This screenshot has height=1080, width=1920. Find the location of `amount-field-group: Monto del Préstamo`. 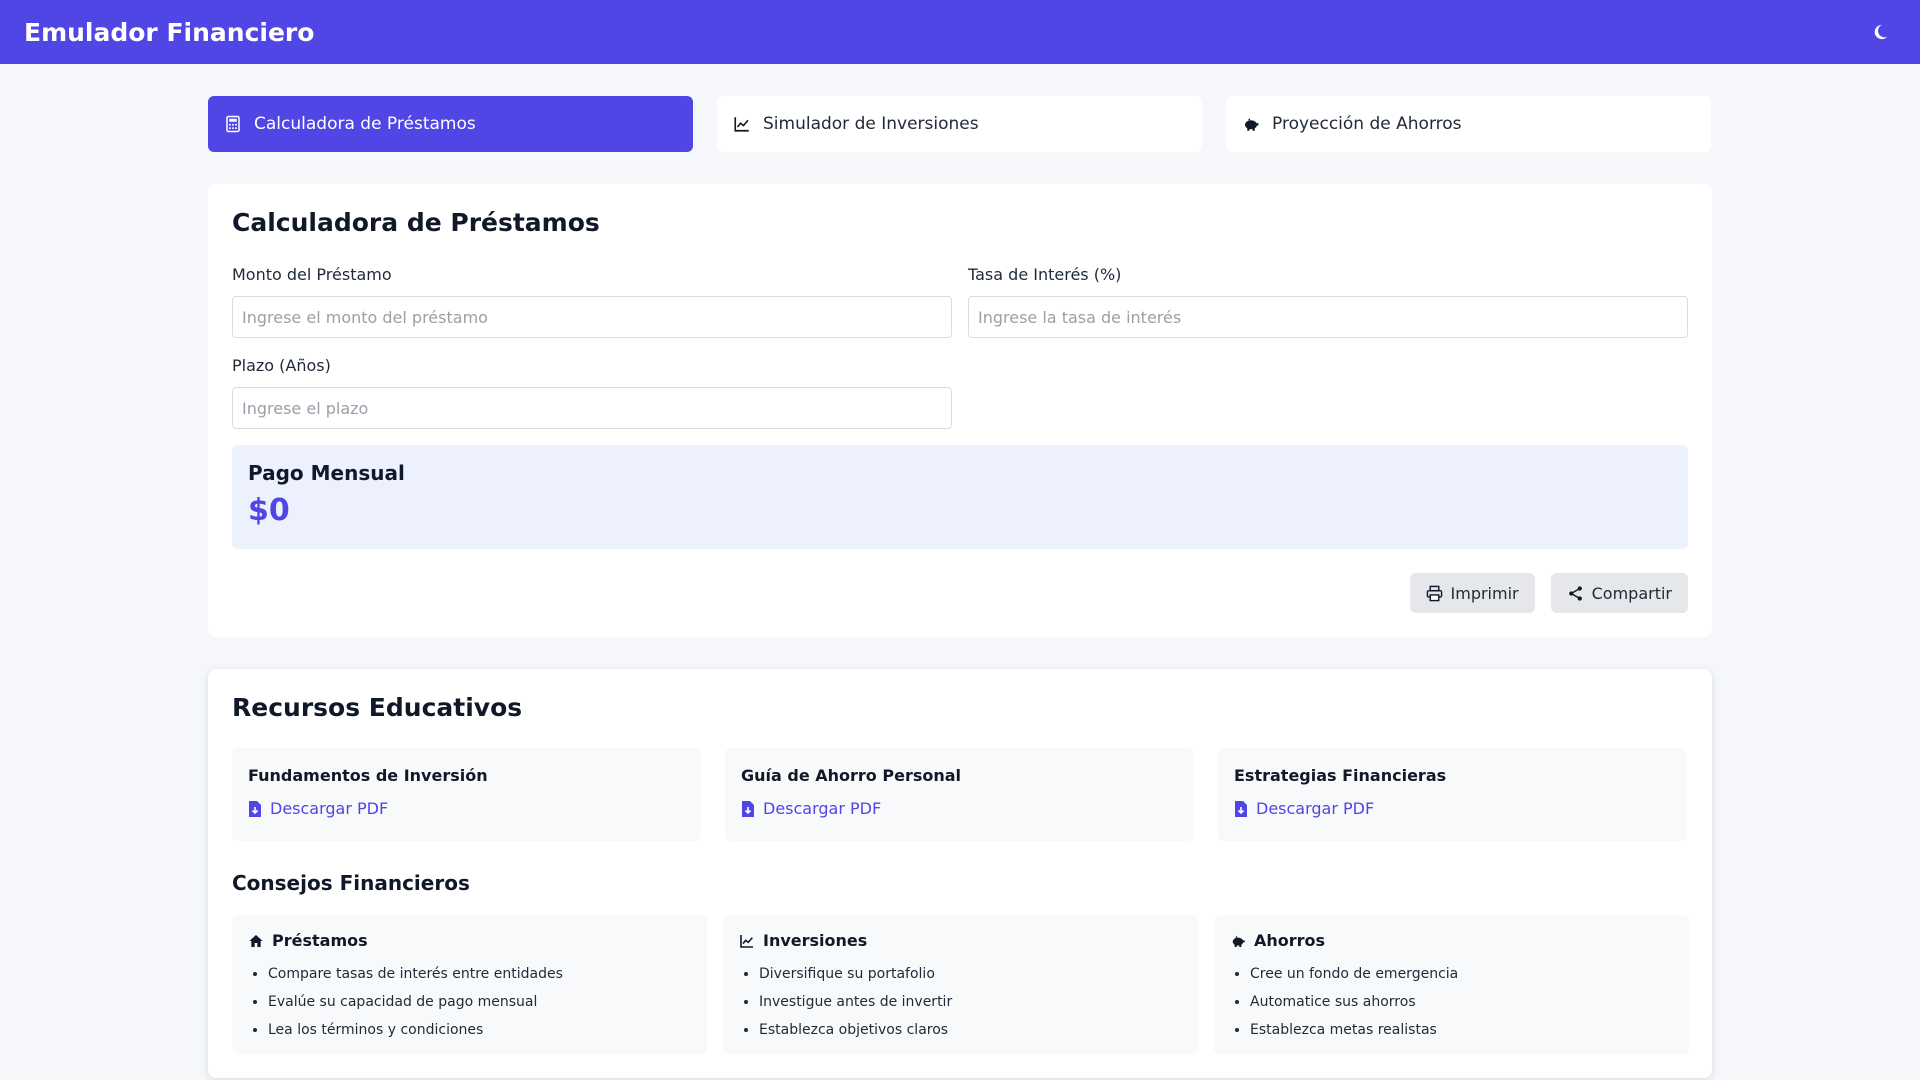

amount-field-group: Monto del Préstamo is located at coordinates (592, 301).